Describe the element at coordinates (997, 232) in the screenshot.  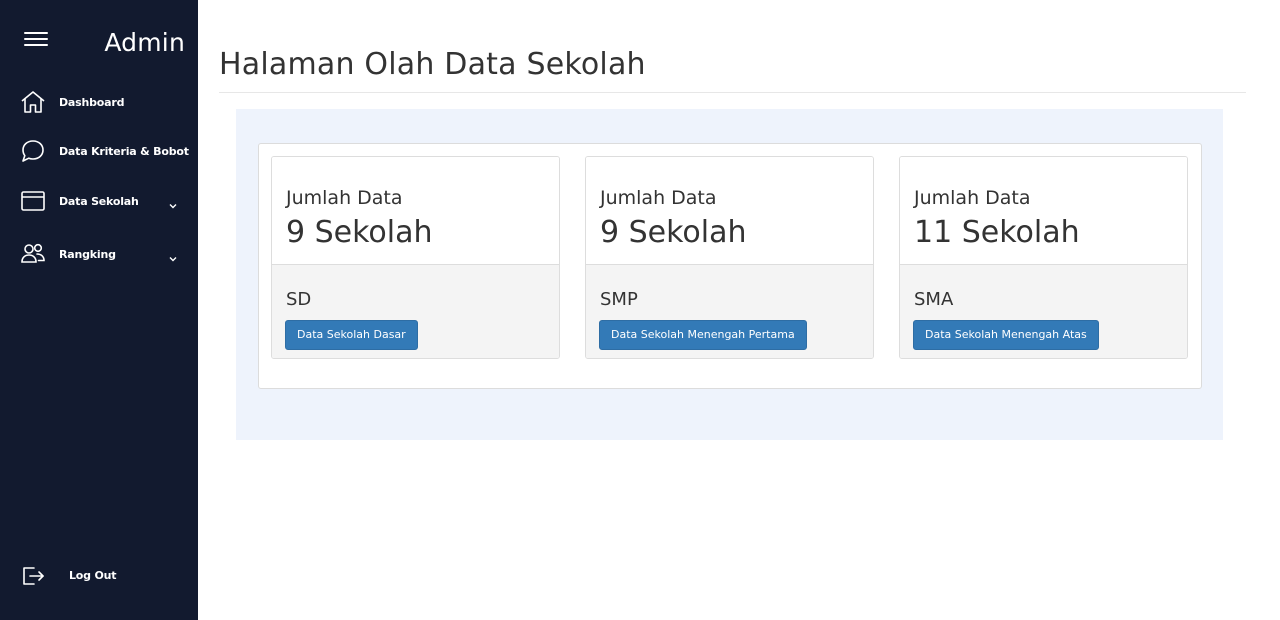
I see `card-count: 11 Sekolah` at that location.